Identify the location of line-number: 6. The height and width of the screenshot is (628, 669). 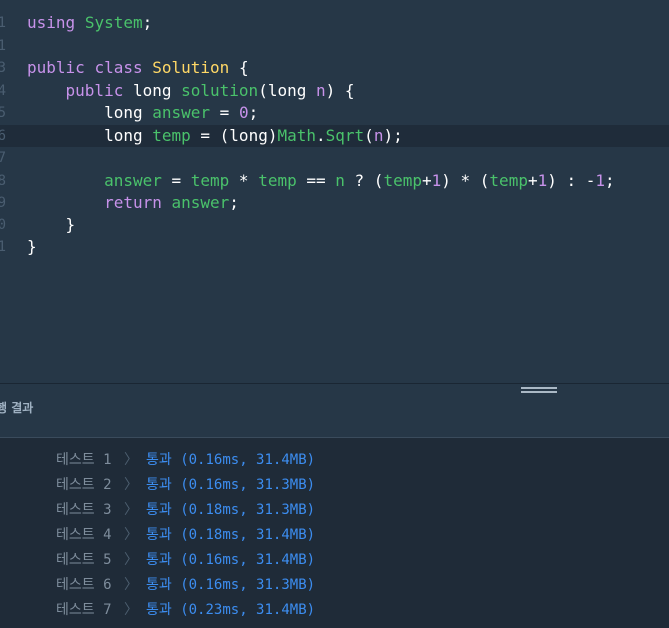
(3, 136).